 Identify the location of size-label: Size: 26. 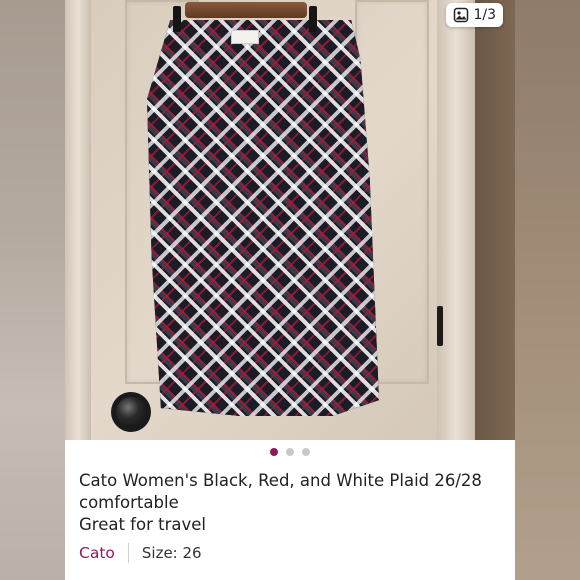
(171, 553).